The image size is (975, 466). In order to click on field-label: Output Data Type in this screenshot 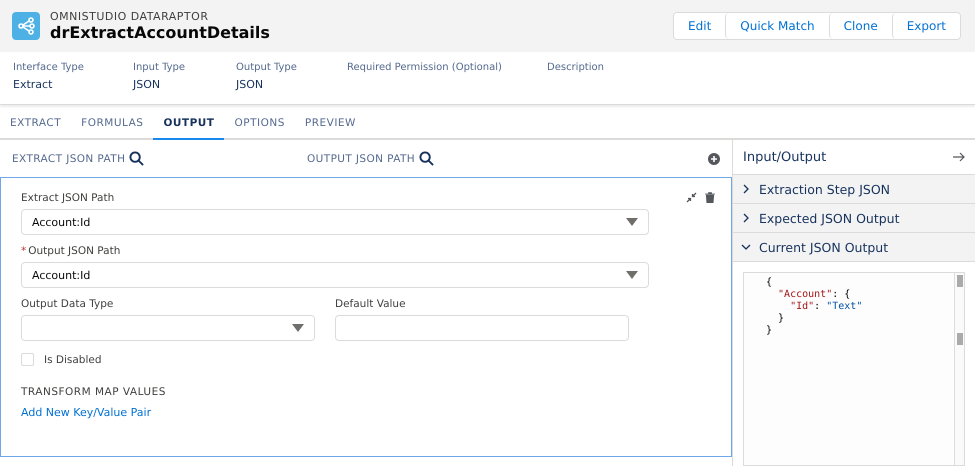, I will do `click(67, 304)`.